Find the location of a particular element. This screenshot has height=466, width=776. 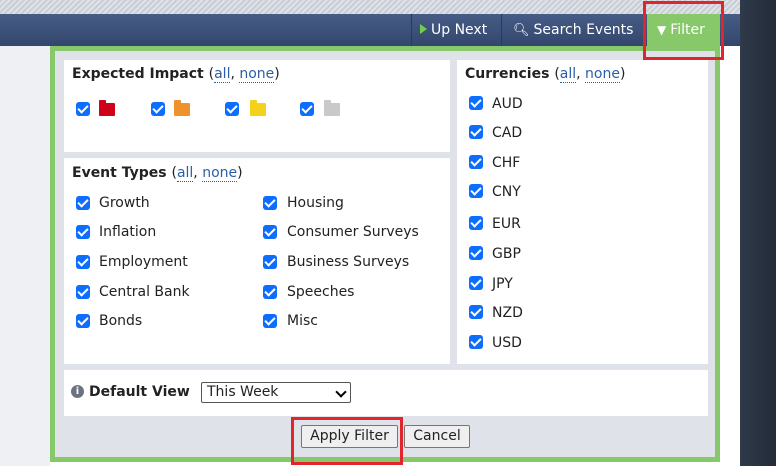

event-types-heading: Event Types (all, none) is located at coordinates (157, 173).